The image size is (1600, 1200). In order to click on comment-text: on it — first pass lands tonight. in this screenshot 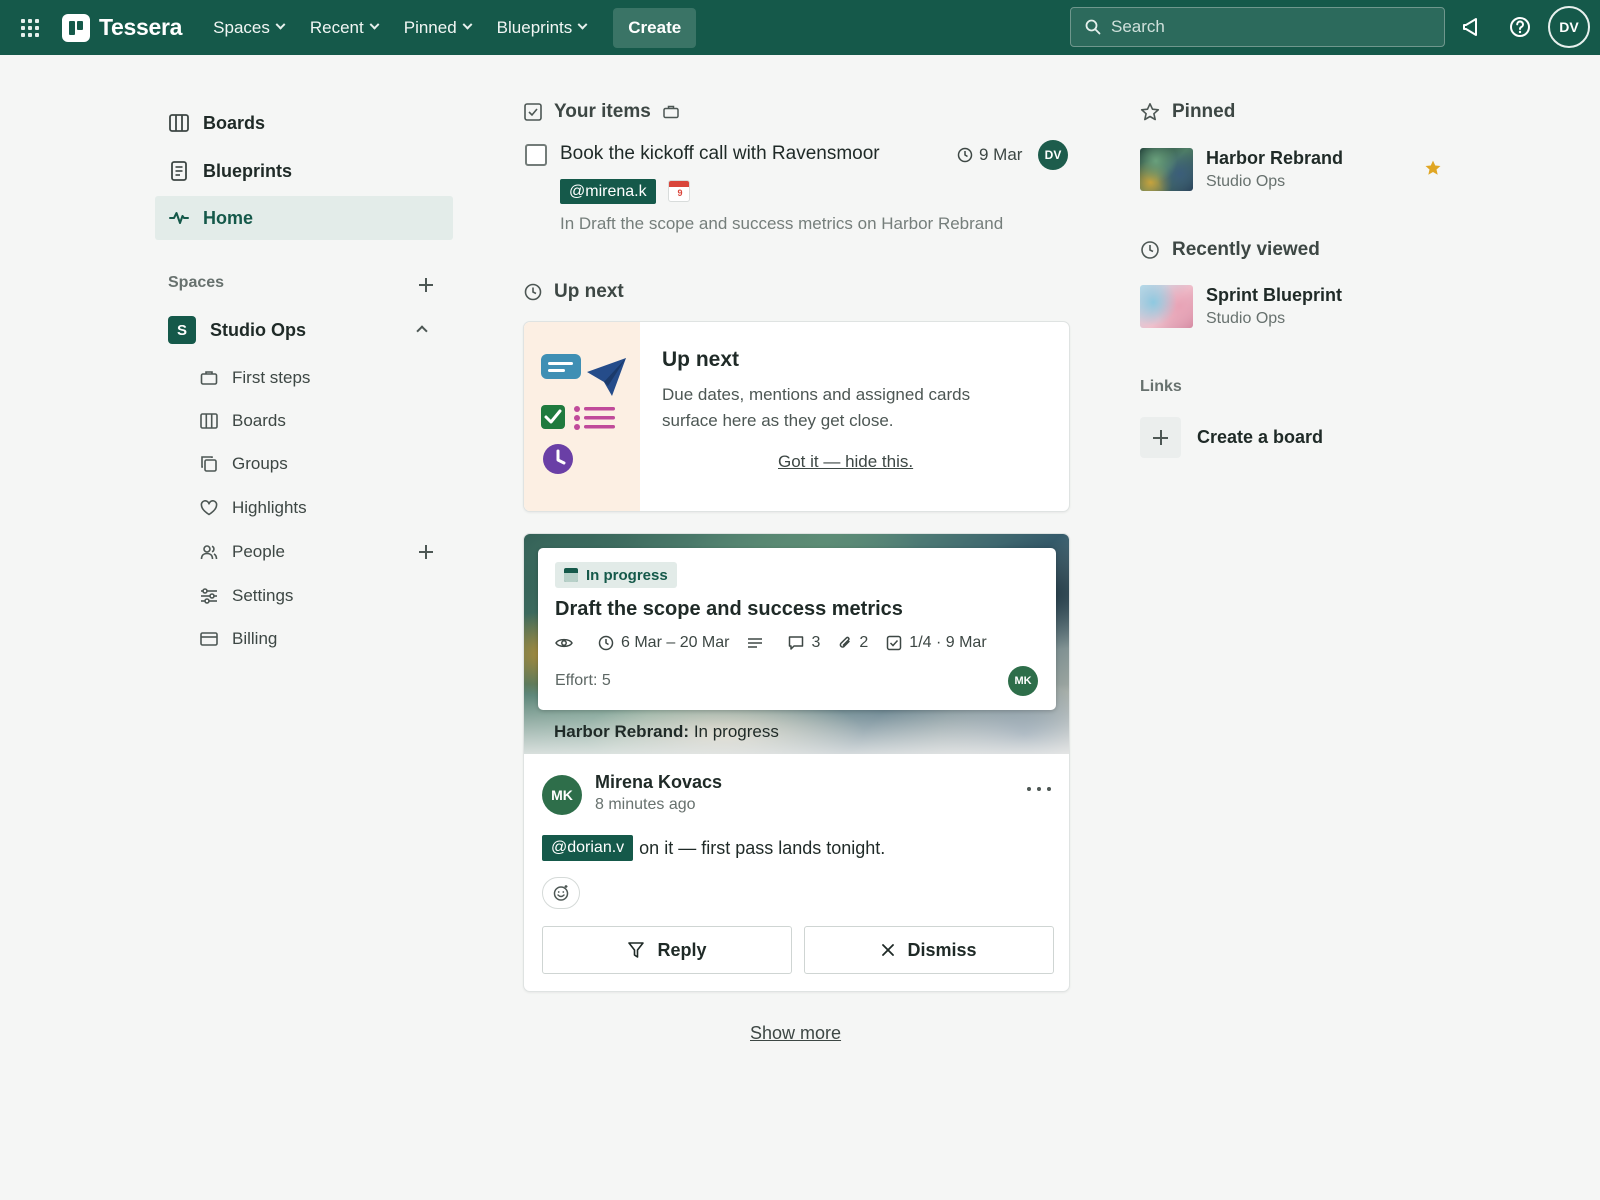, I will do `click(762, 847)`.